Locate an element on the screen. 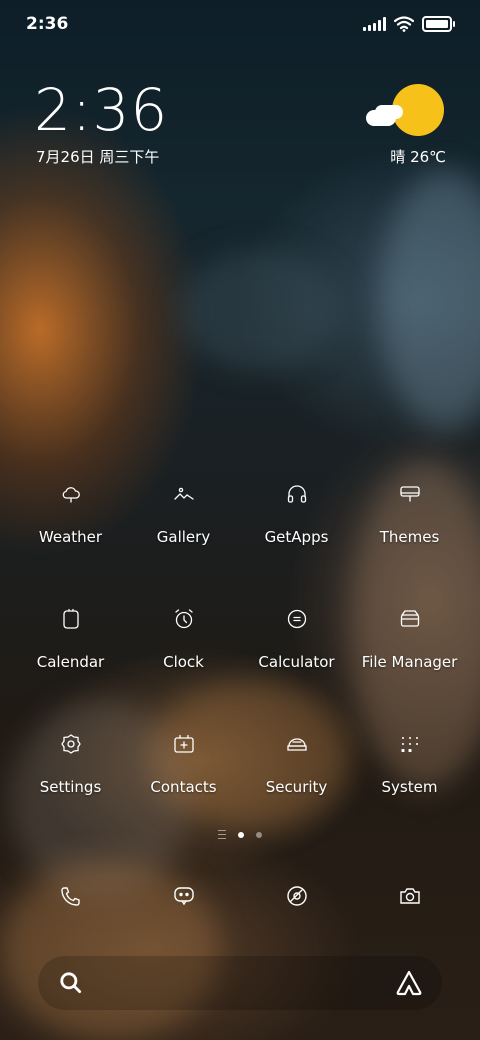 Image resolution: width=480 pixels, height=1040 pixels. assistant-icon is located at coordinates (409, 983).